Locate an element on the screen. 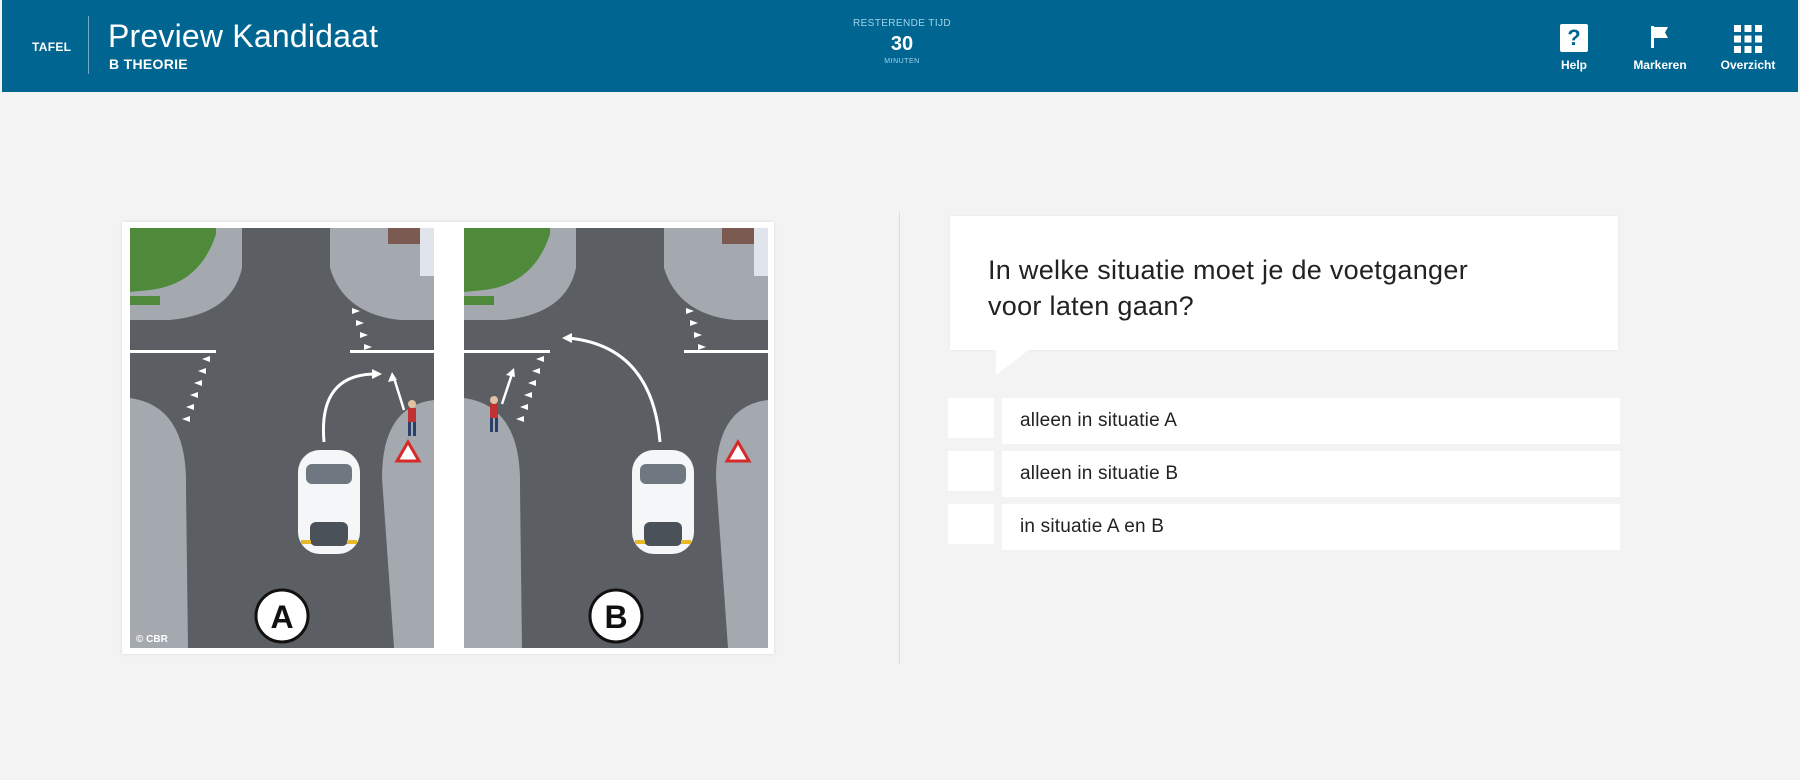 The image size is (1800, 780). help-button: ? Help is located at coordinates (1574, 48).